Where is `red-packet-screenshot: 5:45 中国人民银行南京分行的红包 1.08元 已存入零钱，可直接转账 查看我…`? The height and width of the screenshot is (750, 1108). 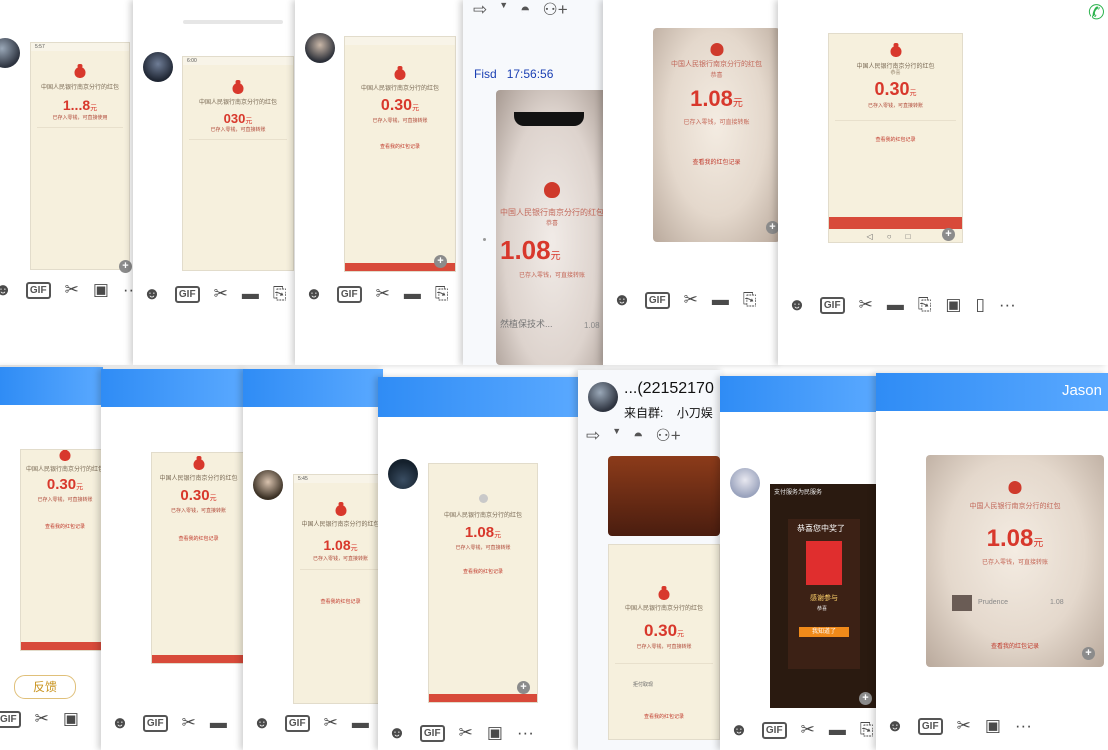
red-packet-screenshot: 5:45 中国人民银行南京分行的红包 1.08元 已存入零钱，可直接转账 查看我… is located at coordinates (338, 589).